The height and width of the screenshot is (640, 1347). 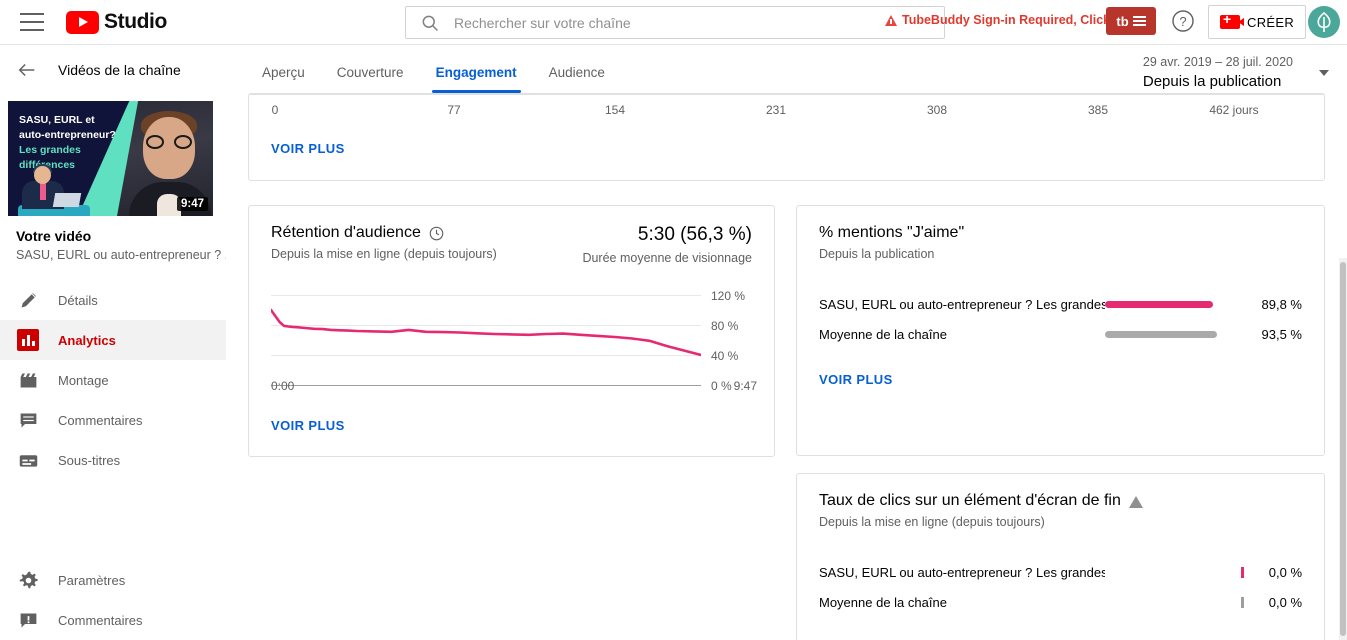 I want to click on comment-icon, so click(x=28, y=420).